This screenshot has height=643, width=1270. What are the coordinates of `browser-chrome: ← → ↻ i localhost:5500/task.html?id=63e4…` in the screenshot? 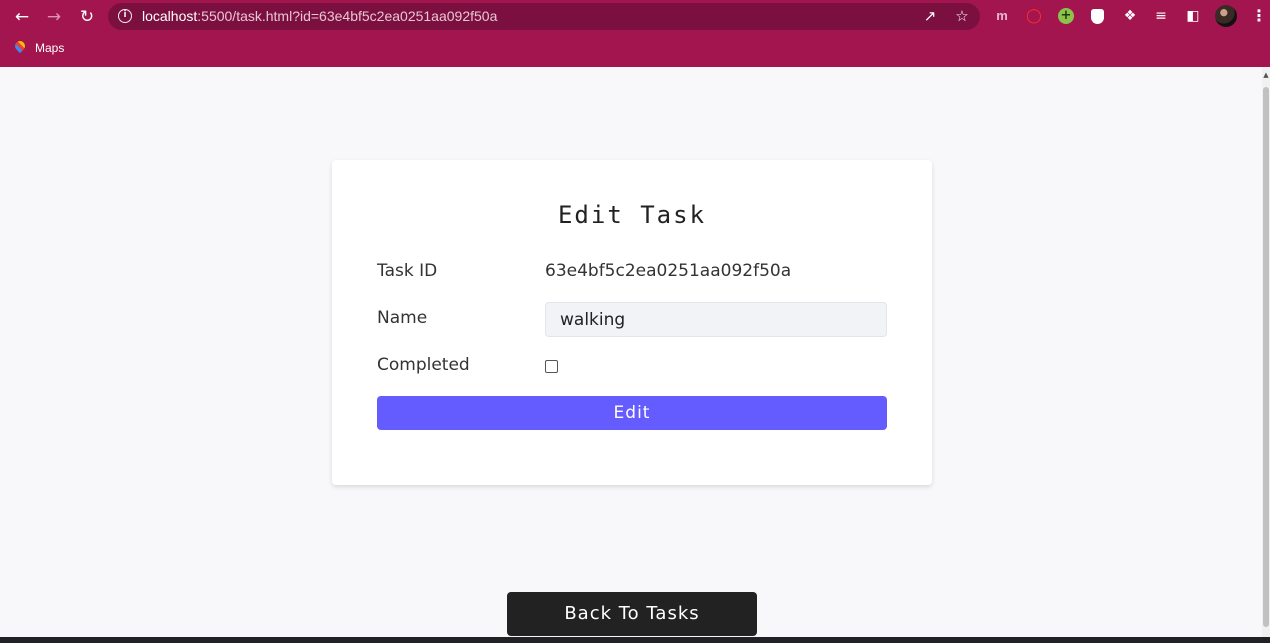 It's located at (635, 33).